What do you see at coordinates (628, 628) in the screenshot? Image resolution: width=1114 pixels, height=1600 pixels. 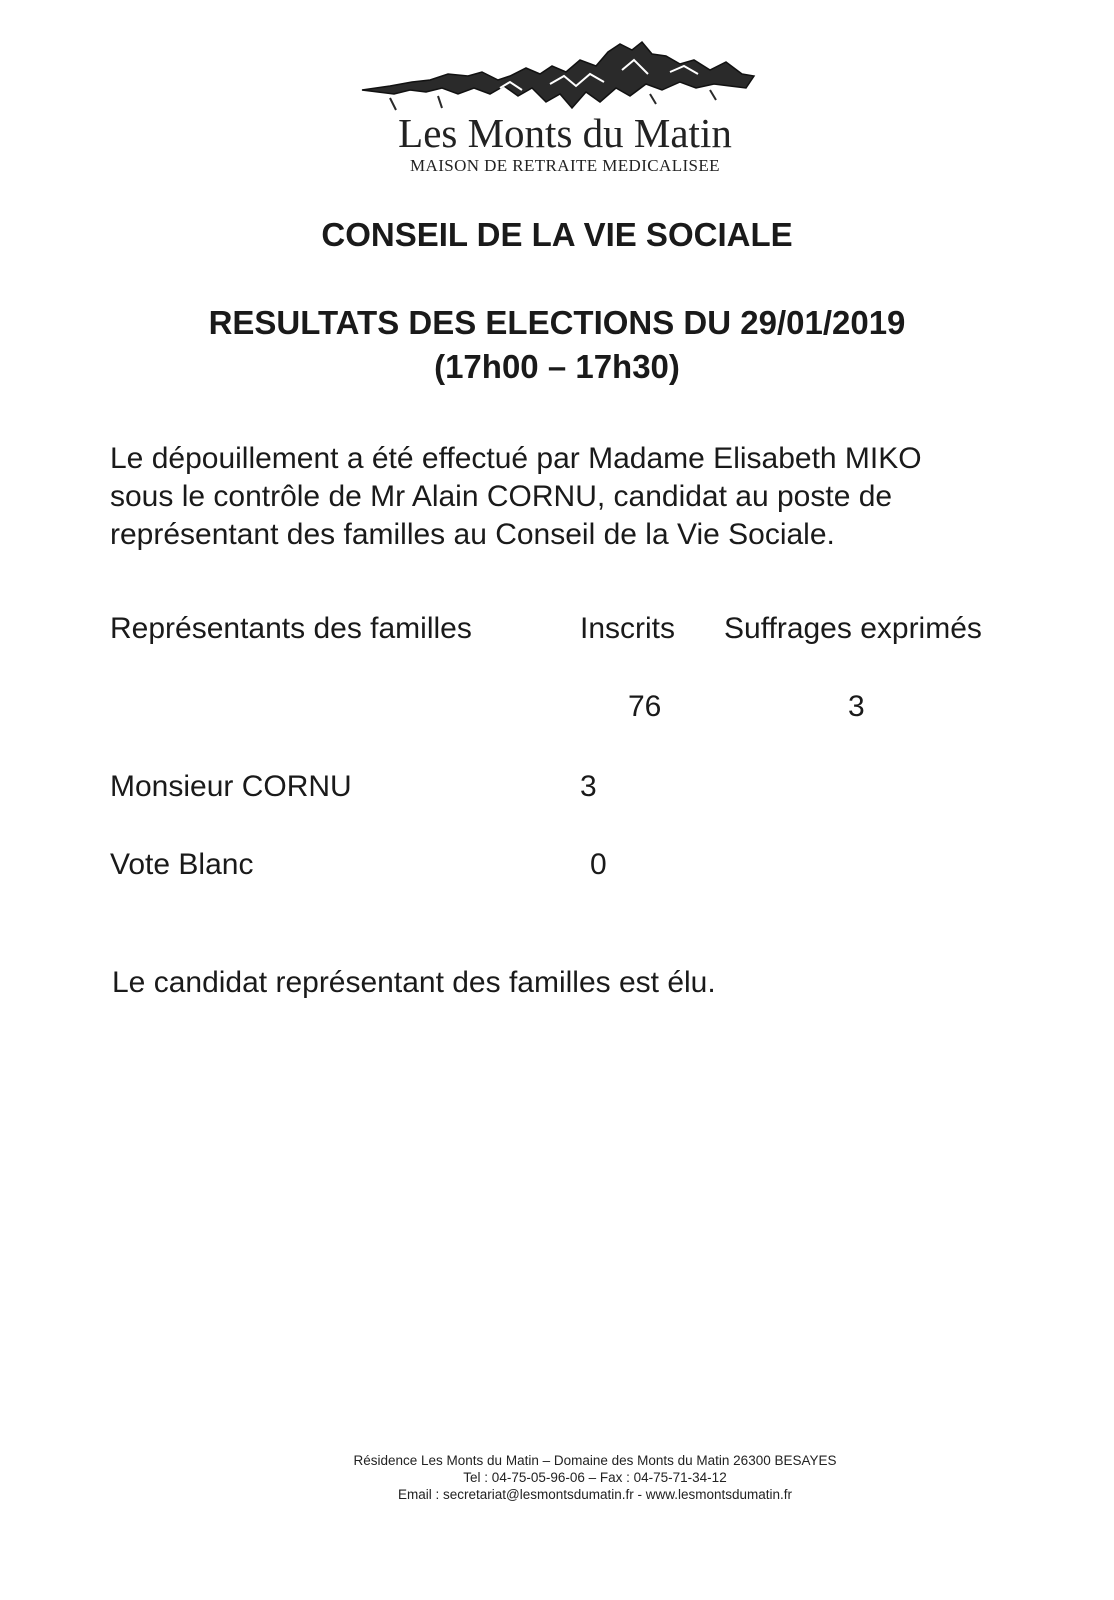 I see `header-registered: Inscrits` at bounding box center [628, 628].